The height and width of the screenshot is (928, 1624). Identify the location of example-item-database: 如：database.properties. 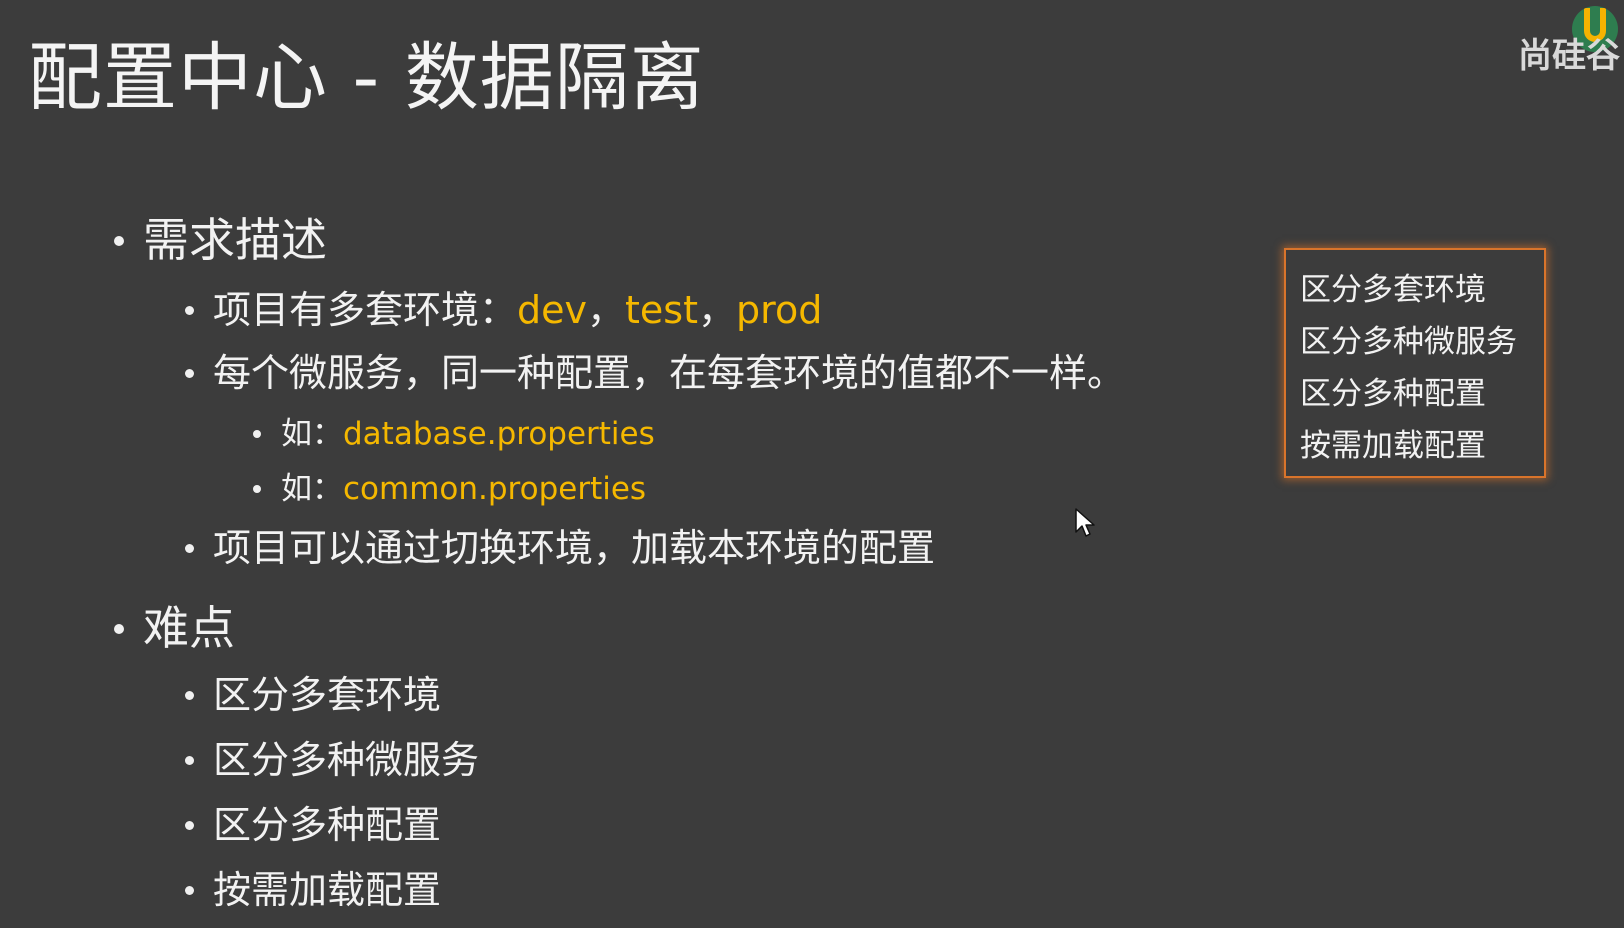
(454, 434).